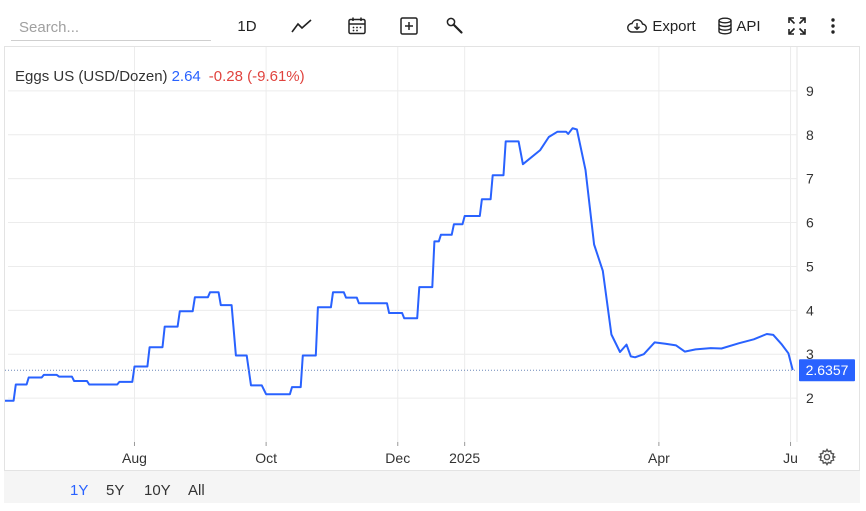 This screenshot has height=511, width=866. I want to click on legend-last-value: 2.64, so click(186, 76).